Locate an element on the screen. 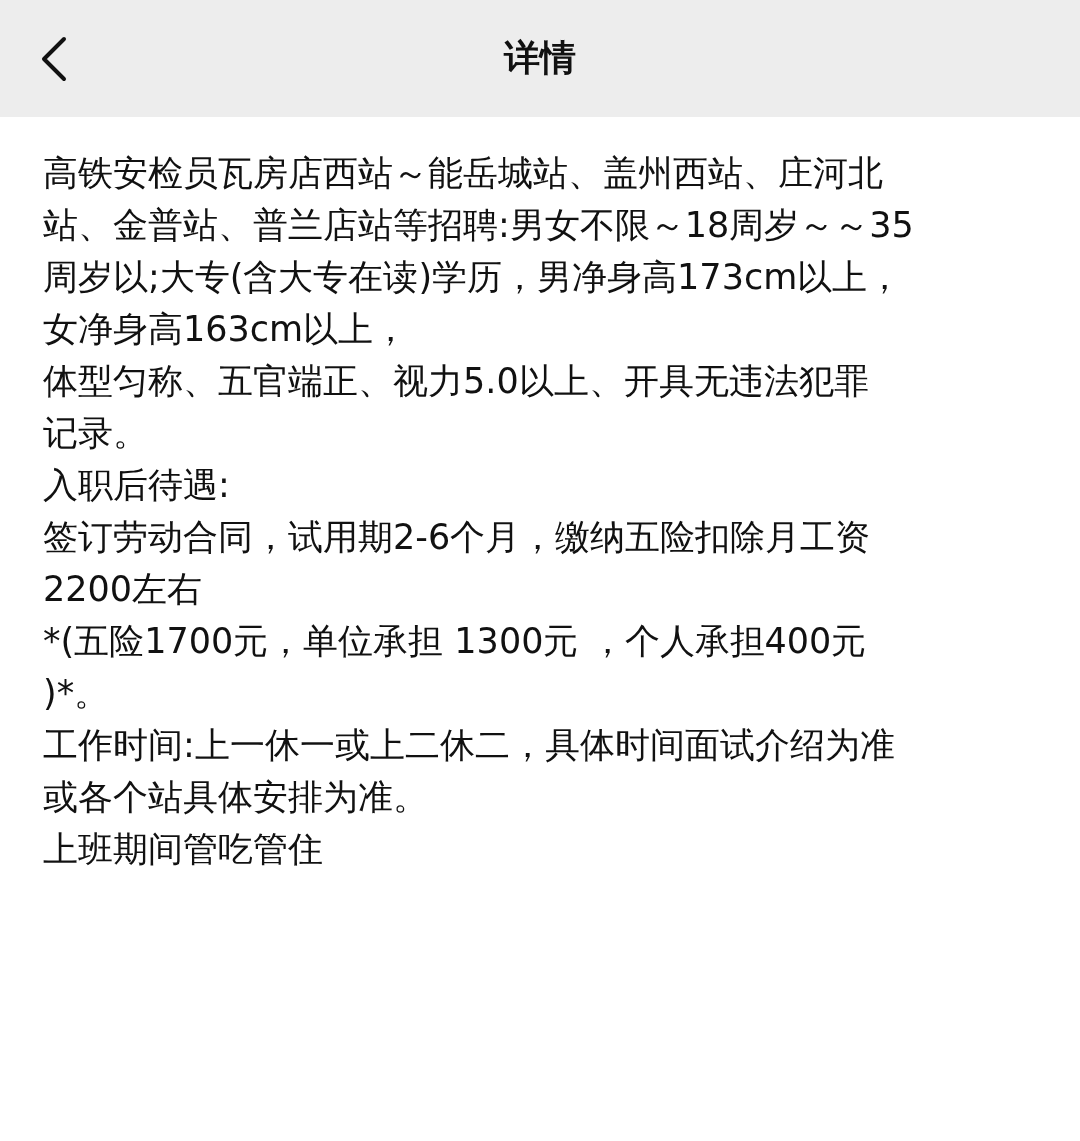 This screenshot has width=1080, height=1141. description-text: 或各个站具体安排为准。 is located at coordinates (235, 797).